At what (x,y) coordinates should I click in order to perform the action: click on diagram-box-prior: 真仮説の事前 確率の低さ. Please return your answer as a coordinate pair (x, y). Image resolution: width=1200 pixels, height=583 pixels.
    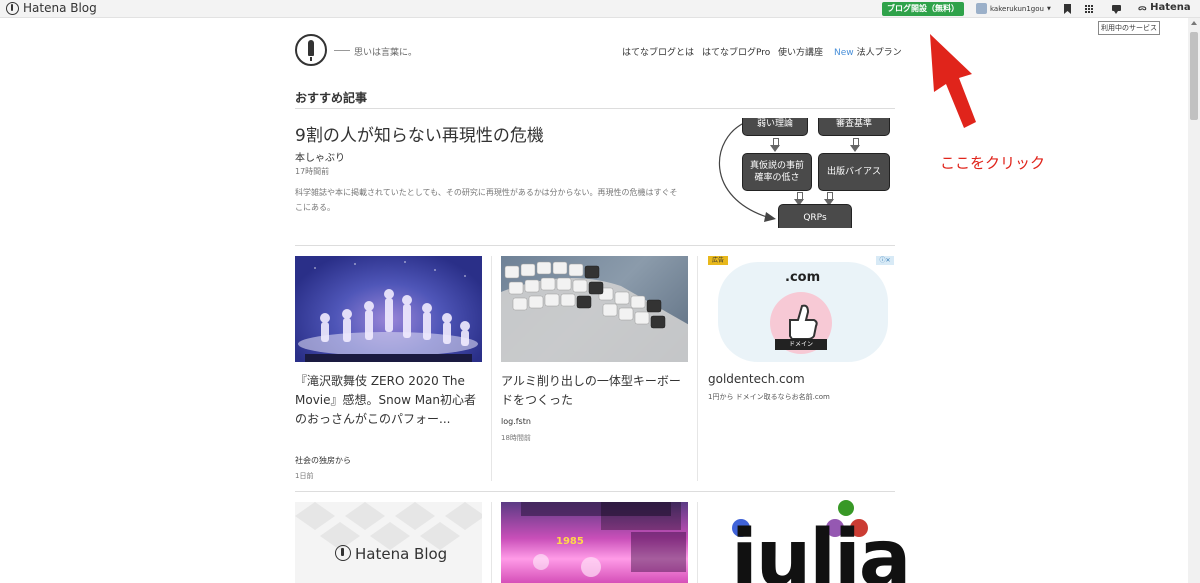
    Looking at the image, I should click on (777, 172).